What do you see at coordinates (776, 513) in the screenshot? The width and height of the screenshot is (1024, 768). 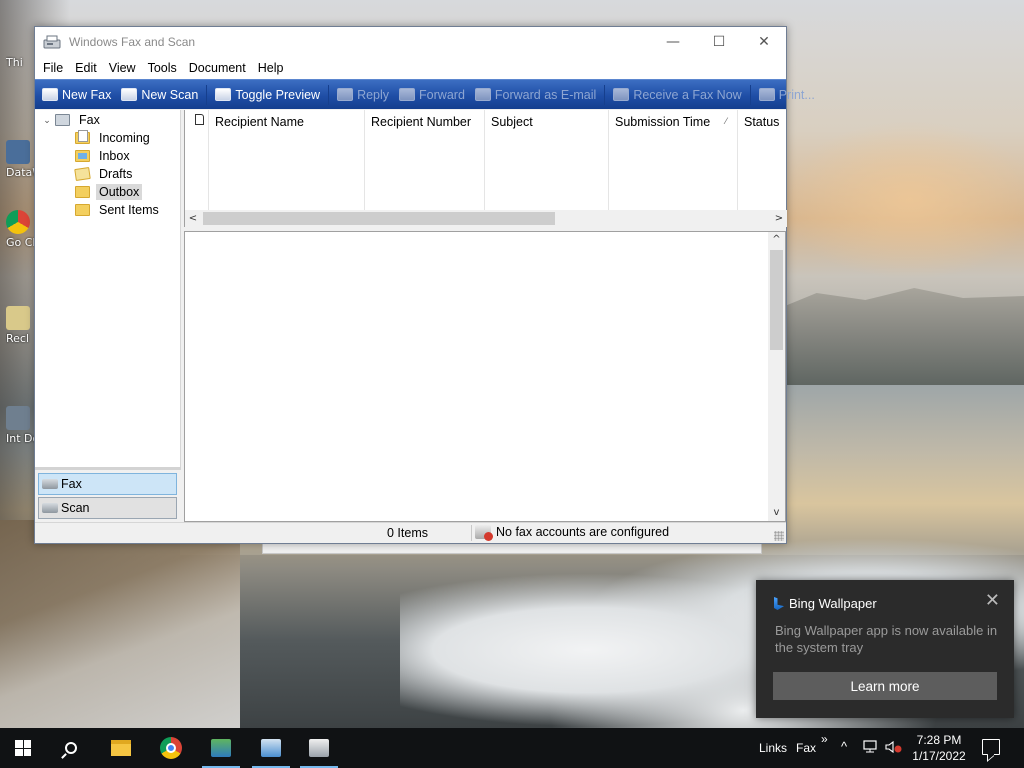 I see `scroll-down-icon: v` at bounding box center [776, 513].